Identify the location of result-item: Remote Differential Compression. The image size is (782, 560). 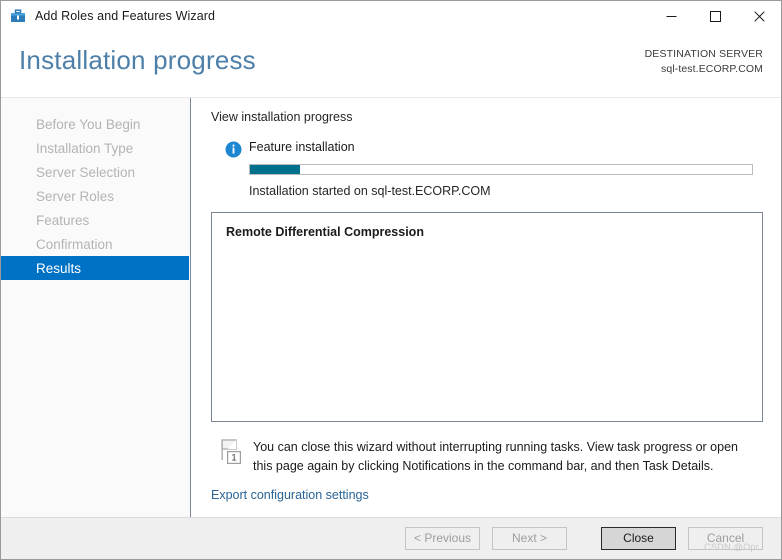
(325, 232).